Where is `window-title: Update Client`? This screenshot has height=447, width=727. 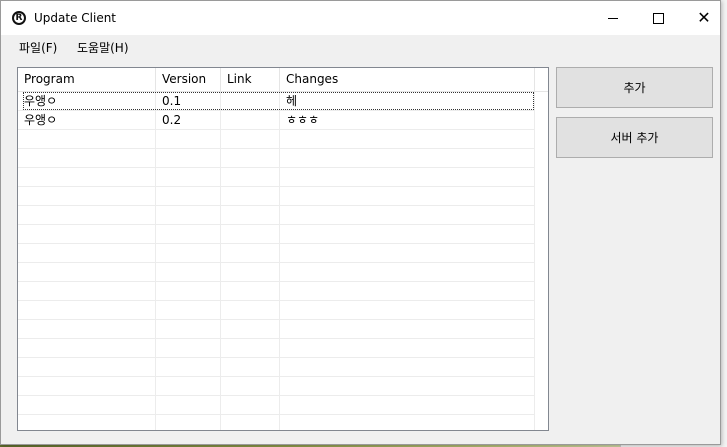 window-title: Update Client is located at coordinates (75, 18).